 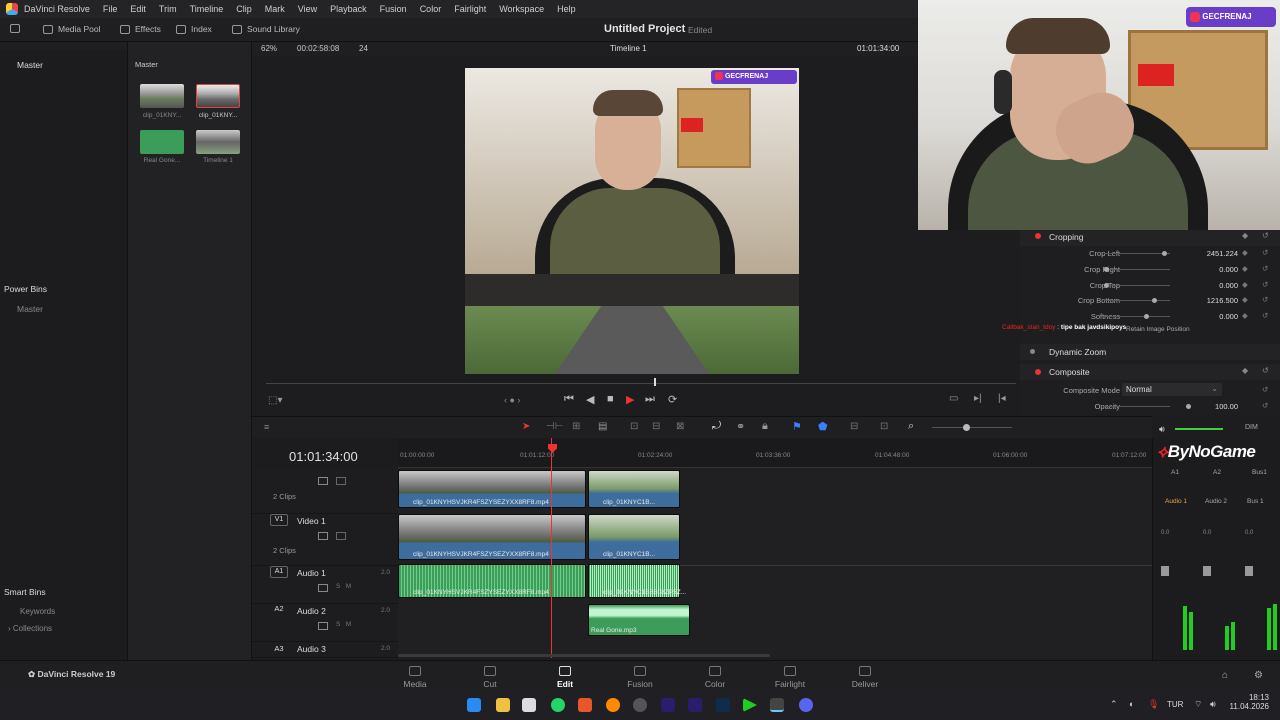 What do you see at coordinates (311, 521) in the screenshot?
I see `track-v1-name: Video 1` at bounding box center [311, 521].